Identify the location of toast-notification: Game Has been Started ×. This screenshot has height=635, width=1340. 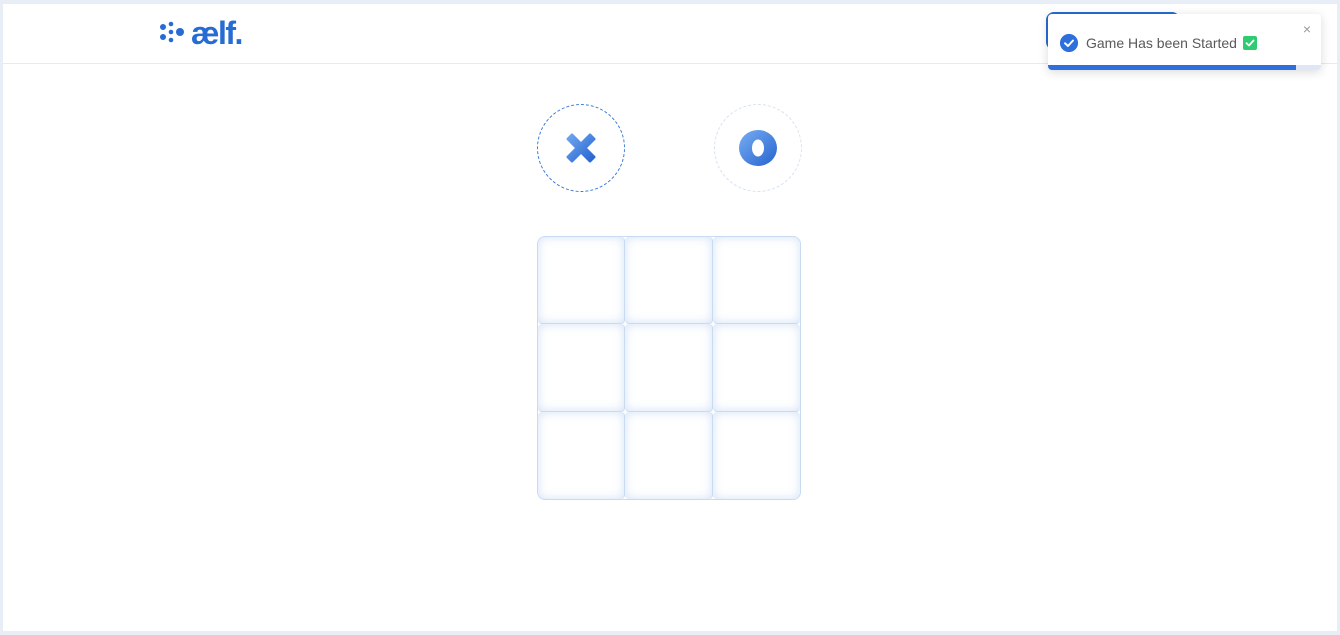
(1184, 42).